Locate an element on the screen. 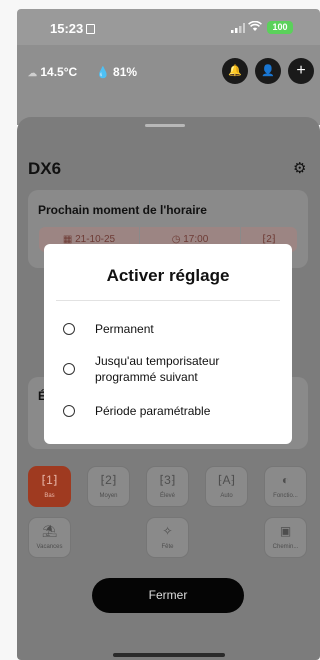  beach-umbrella-icon: ⛱ is located at coordinates (49, 531).